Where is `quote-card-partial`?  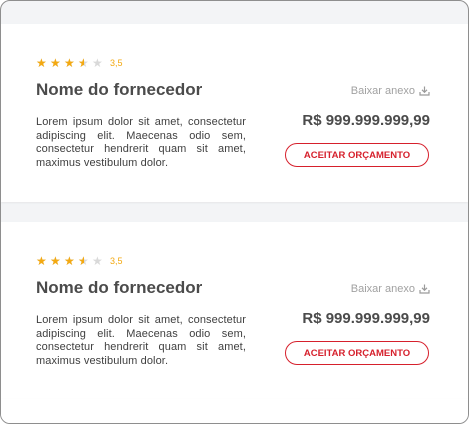 quote-card-partial is located at coordinates (234, 411).